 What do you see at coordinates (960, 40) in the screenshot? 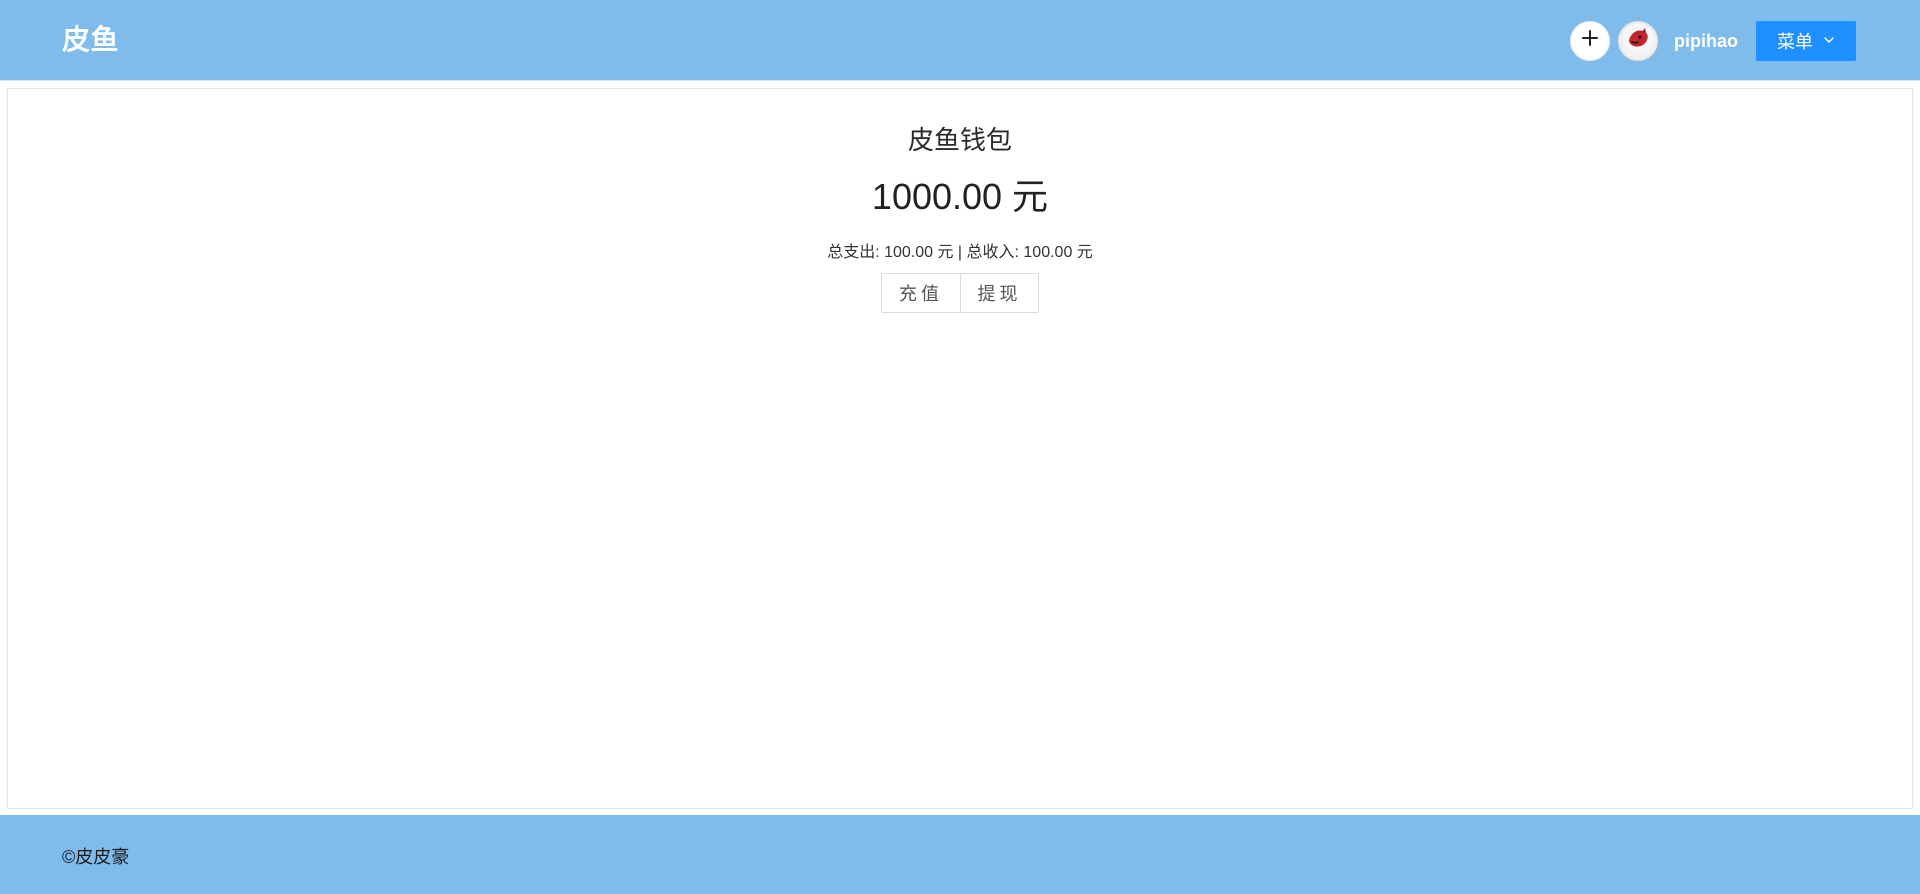
I see `top-header: 皮鱼 pipihao 菜单` at bounding box center [960, 40].